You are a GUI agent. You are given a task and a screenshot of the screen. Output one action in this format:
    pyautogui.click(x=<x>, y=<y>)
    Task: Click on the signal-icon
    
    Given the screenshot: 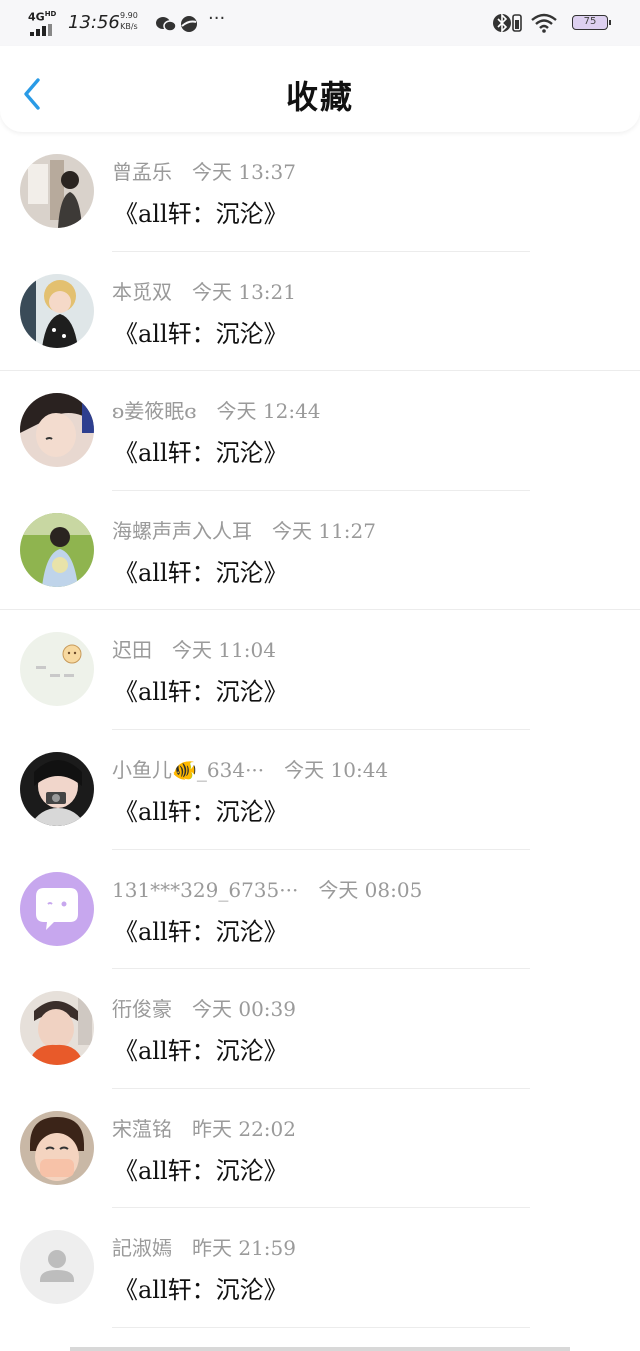 What is the action you would take?
    pyautogui.click(x=43, y=30)
    